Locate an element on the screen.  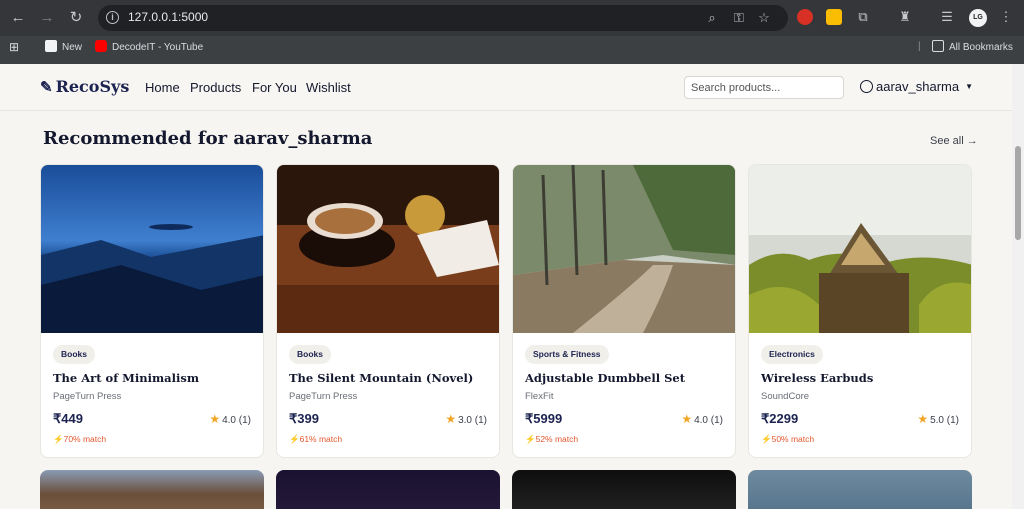
user-icon is located at coordinates (866, 86).